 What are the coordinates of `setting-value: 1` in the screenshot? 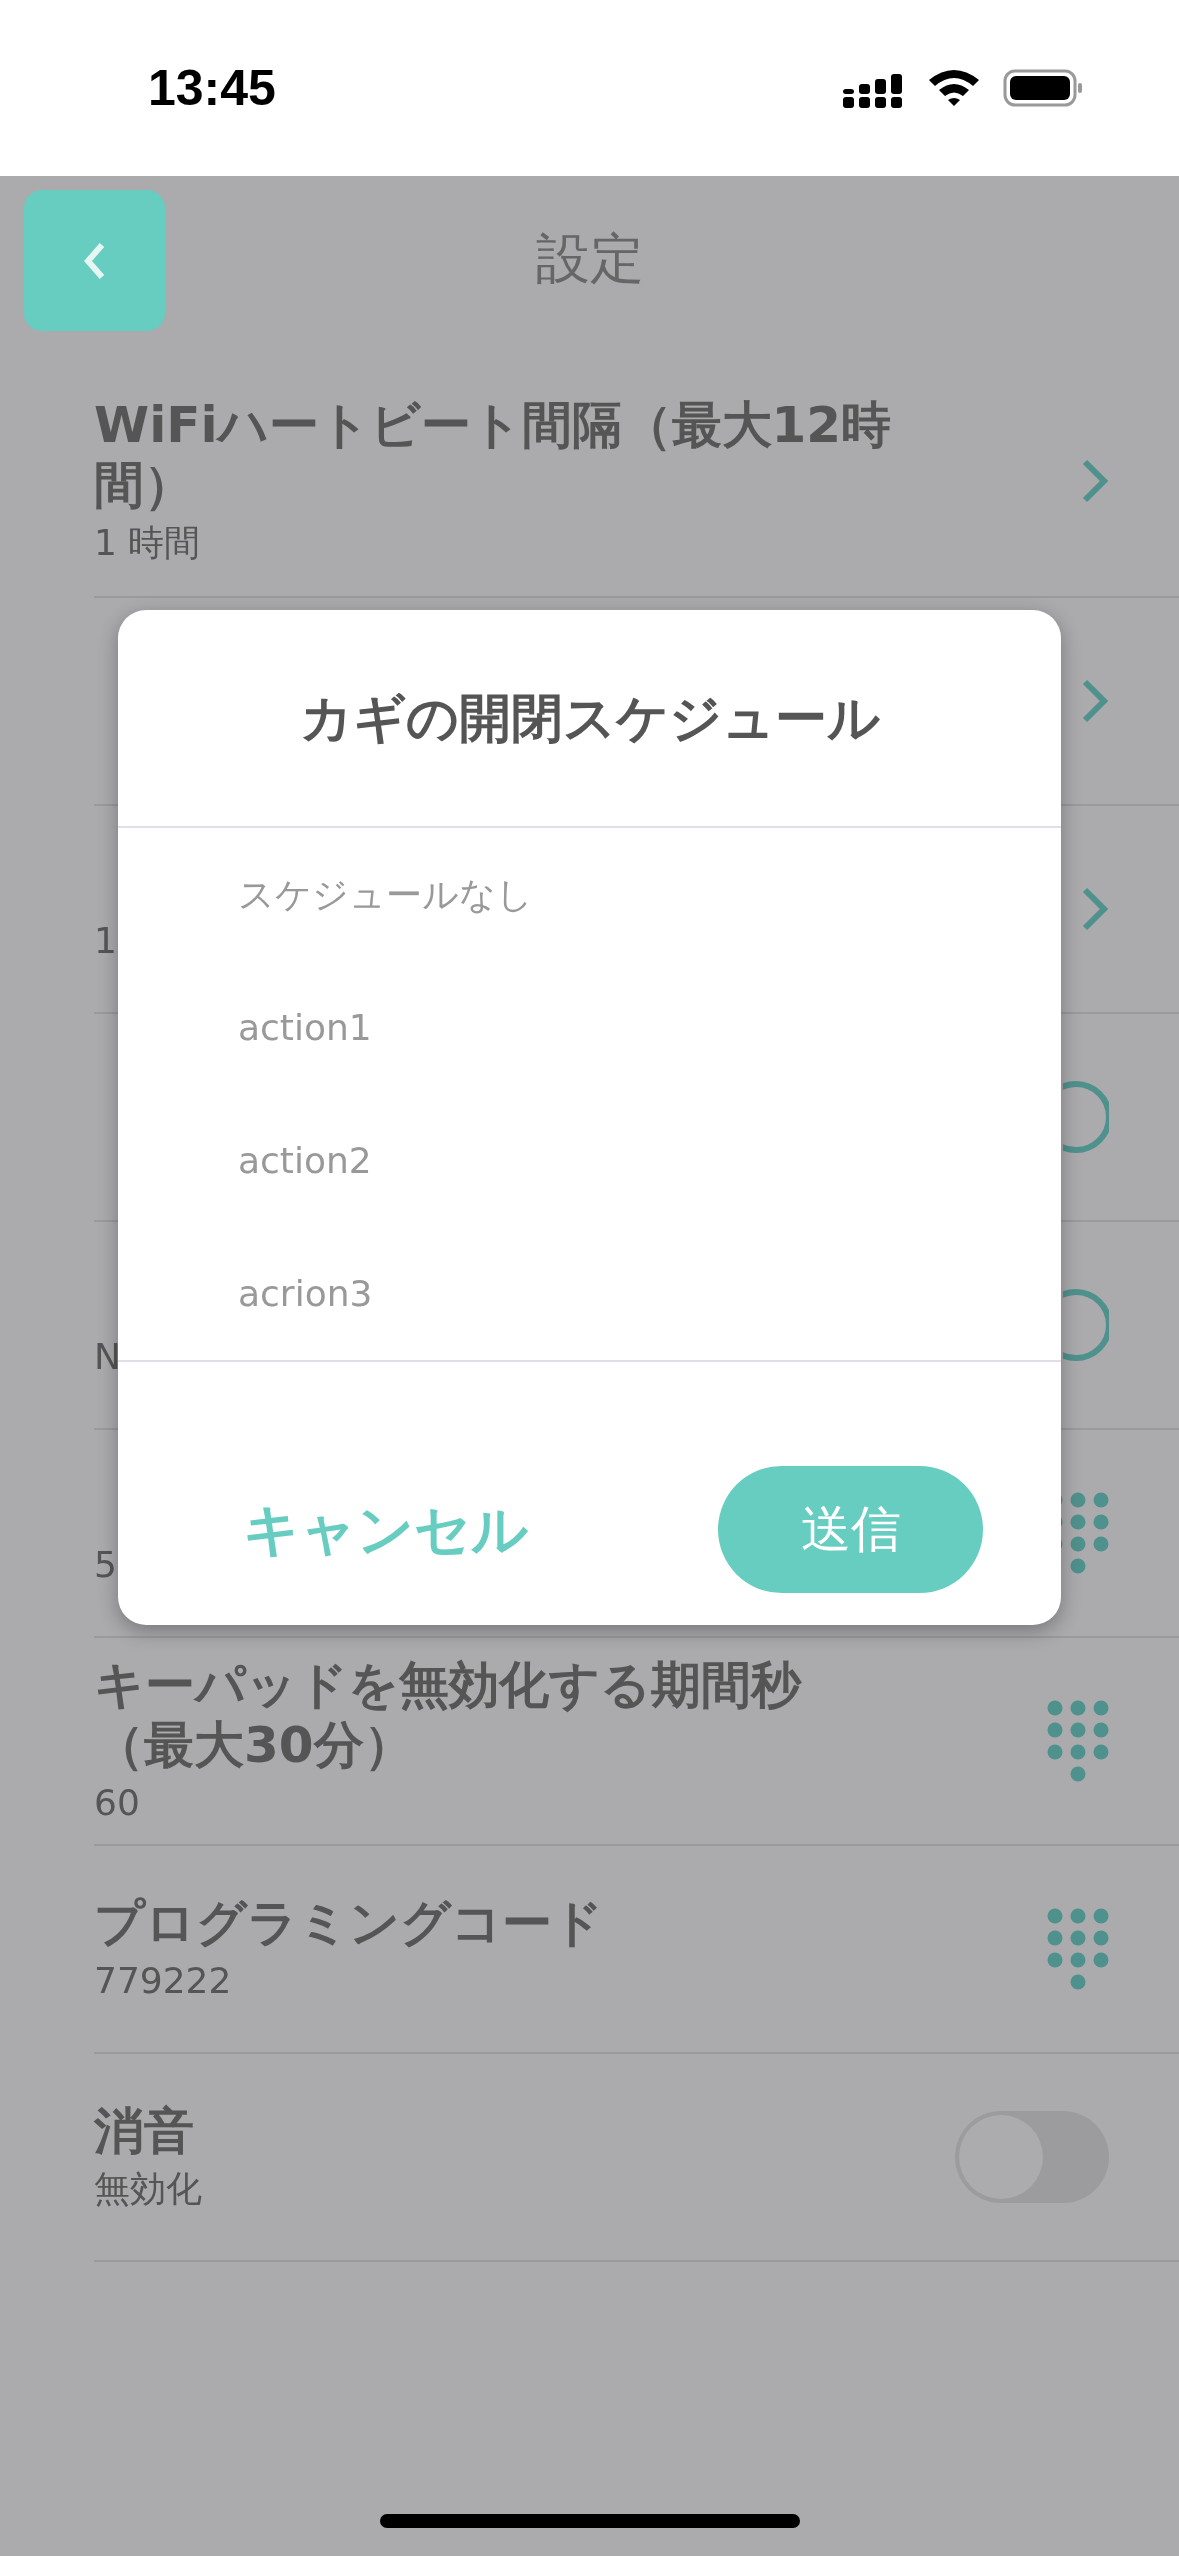 It's located at (106, 941).